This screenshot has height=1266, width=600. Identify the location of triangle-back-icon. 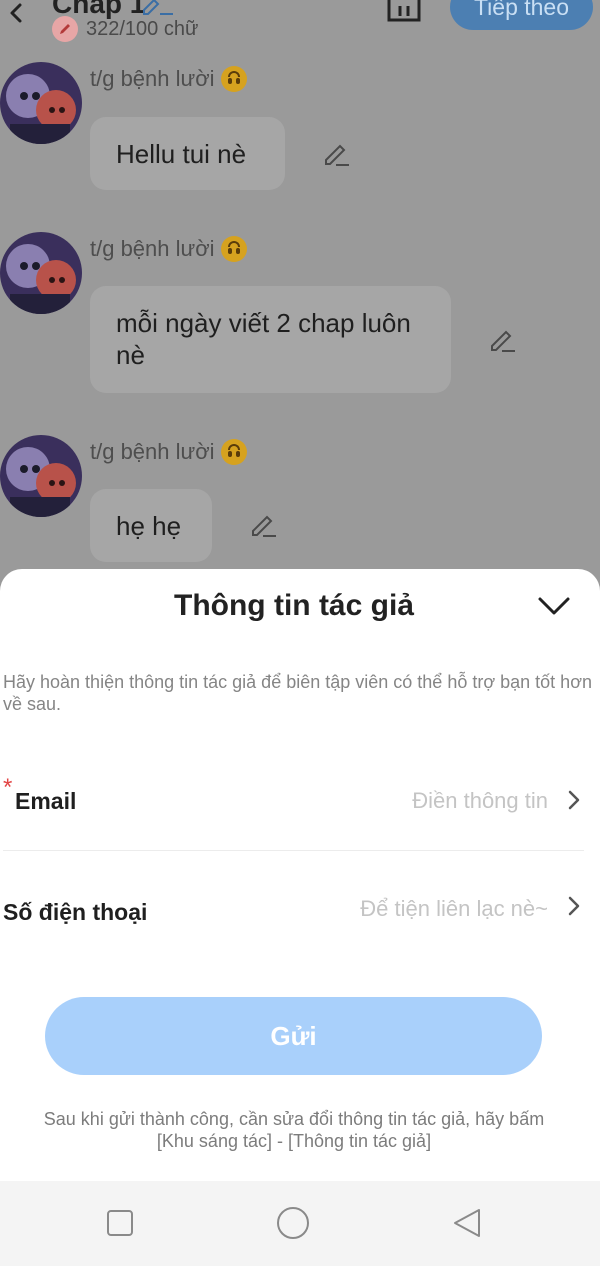
(467, 1223).